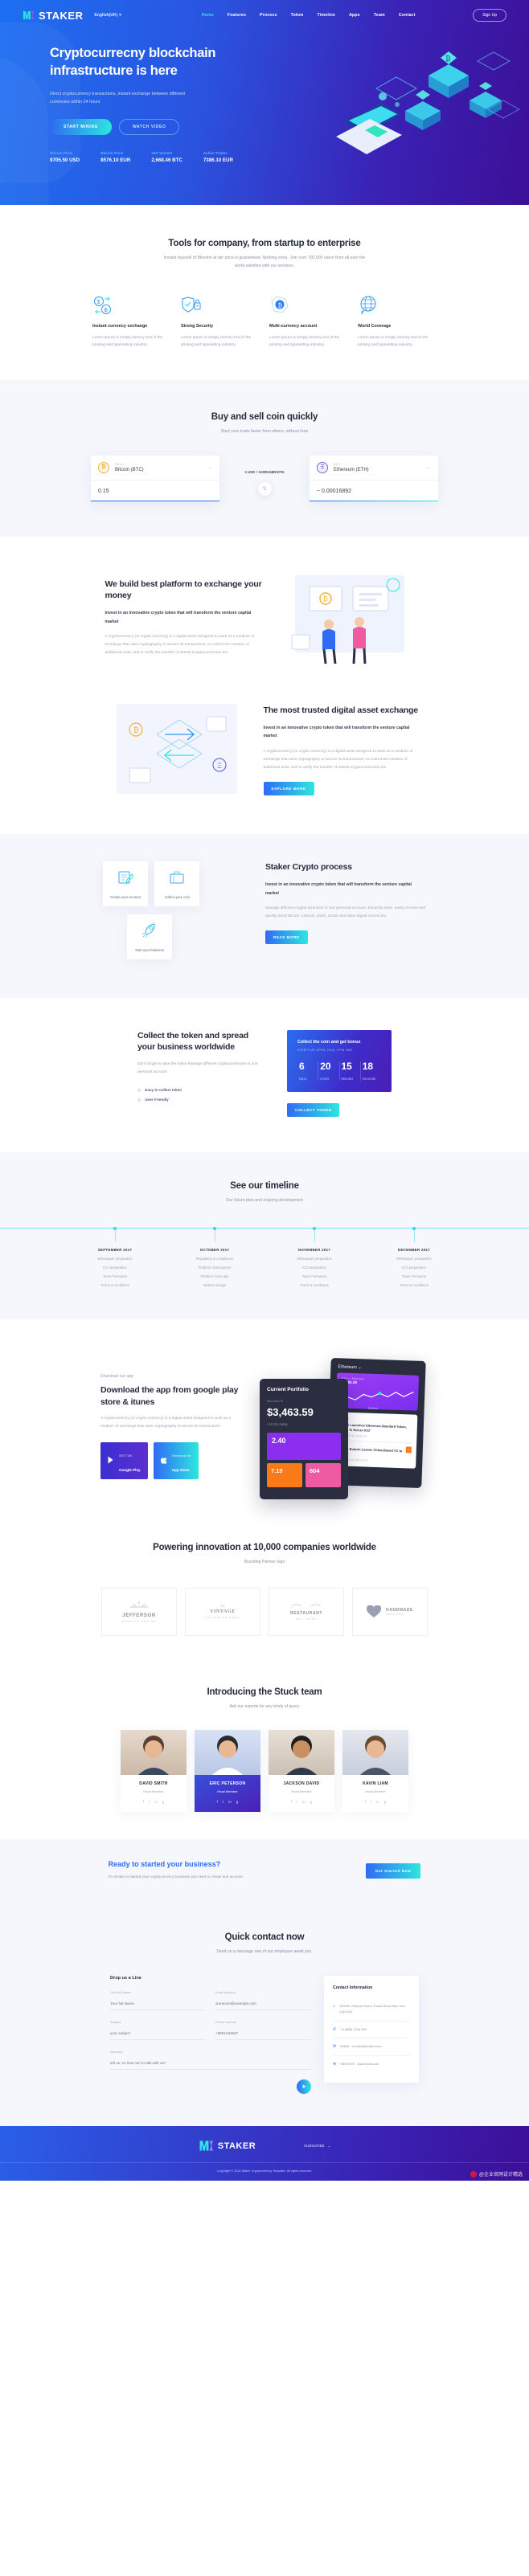  Describe the element at coordinates (81, 127) in the screenshot. I see `start-mining-button: START MINING` at that location.